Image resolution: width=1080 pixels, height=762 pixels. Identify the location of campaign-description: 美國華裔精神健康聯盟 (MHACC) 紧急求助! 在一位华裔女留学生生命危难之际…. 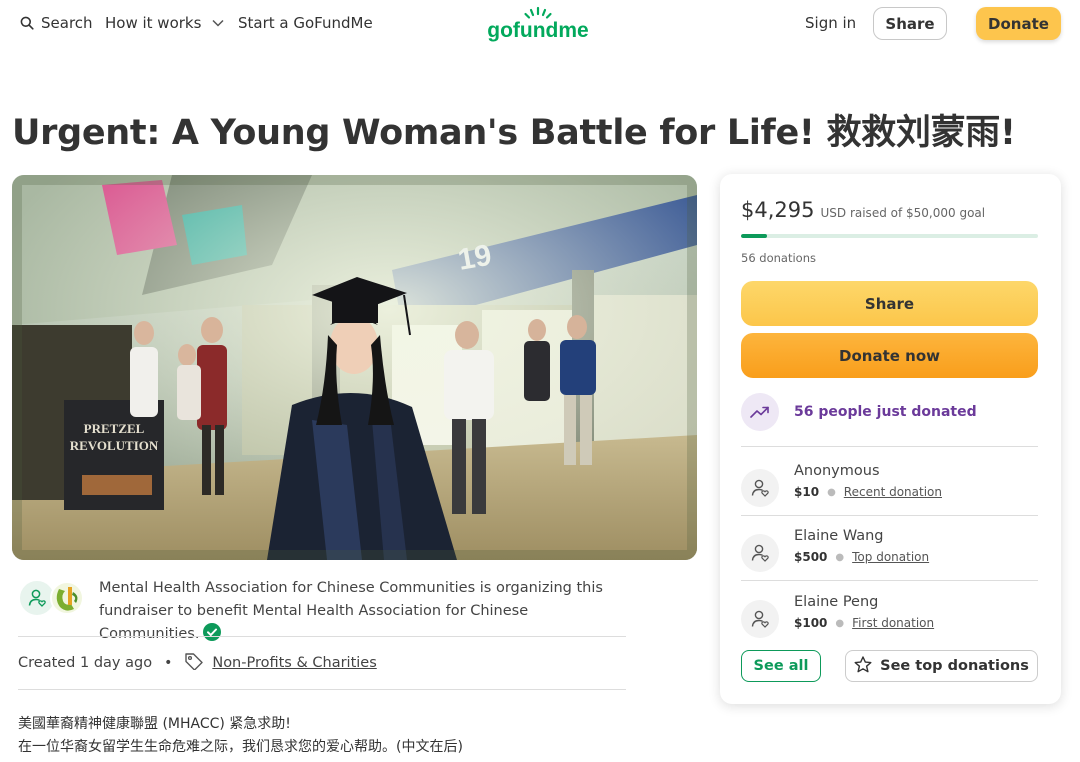
(240, 736).